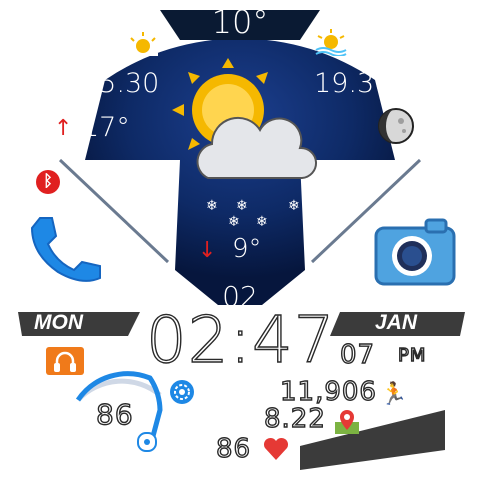 The width and height of the screenshot is (480, 480). Describe the element at coordinates (294, 418) in the screenshot. I see `distance-value: 8.22` at that location.